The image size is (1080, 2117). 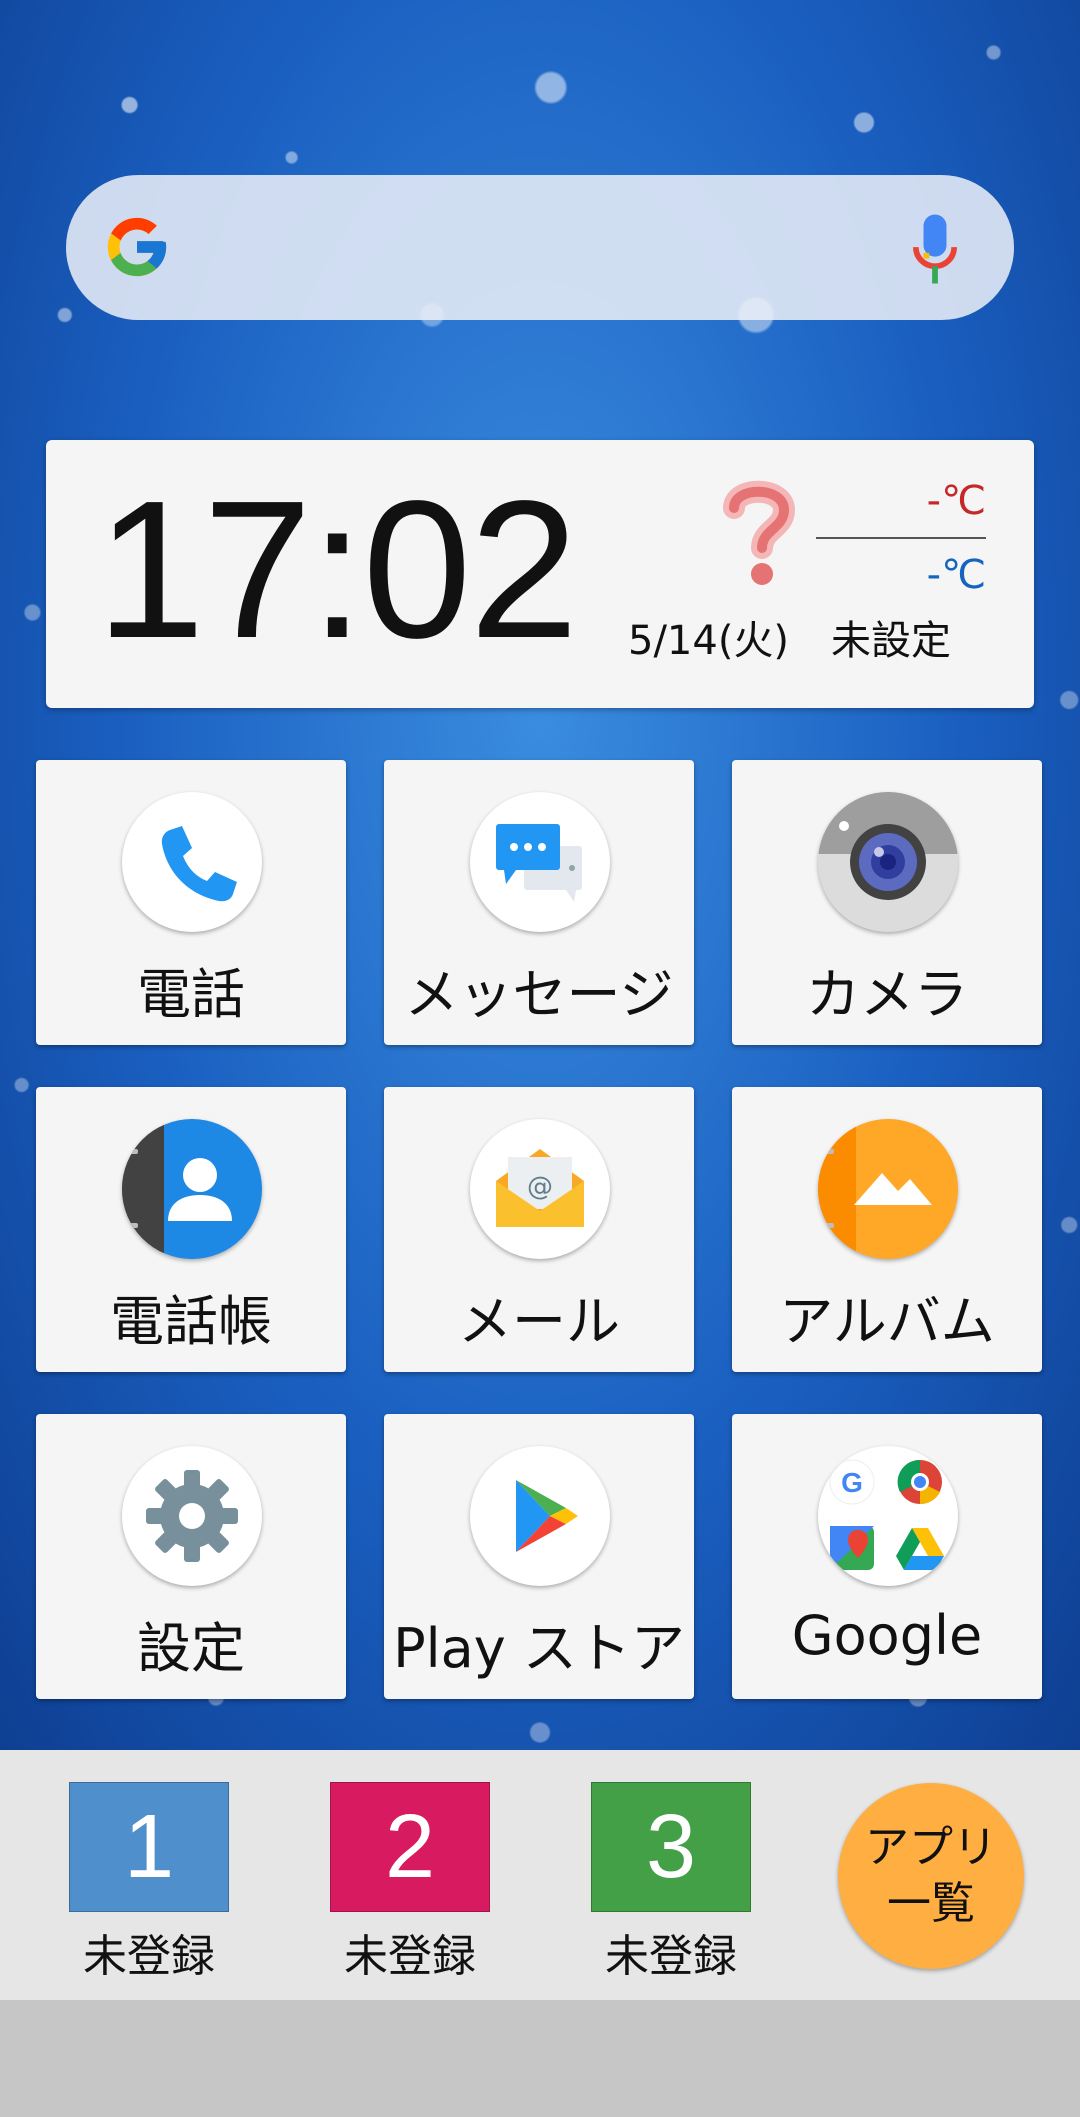 I want to click on clock-weather-widget: 17:02 5/14(火) -℃ -℃ 未設定, so click(x=540, y=574).